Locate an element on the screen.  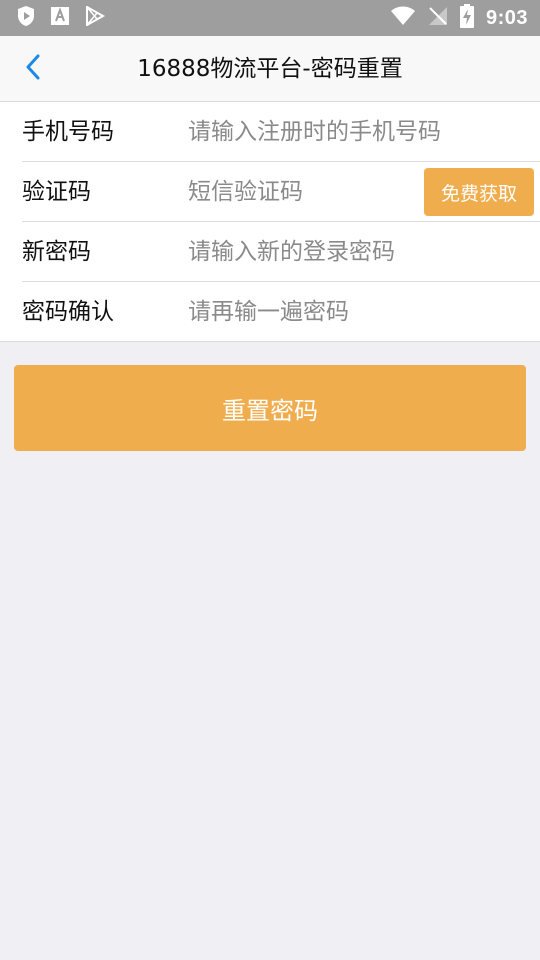
phone-input is located at coordinates (353, 132).